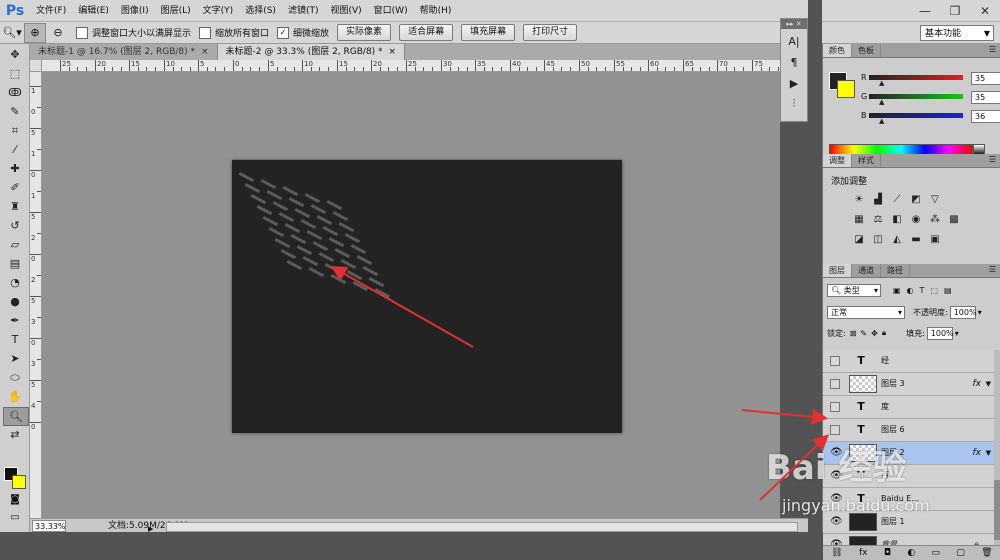 This screenshot has height=560, width=1000. What do you see at coordinates (19, 482) in the screenshot?
I see `background-color-swatch` at bounding box center [19, 482].